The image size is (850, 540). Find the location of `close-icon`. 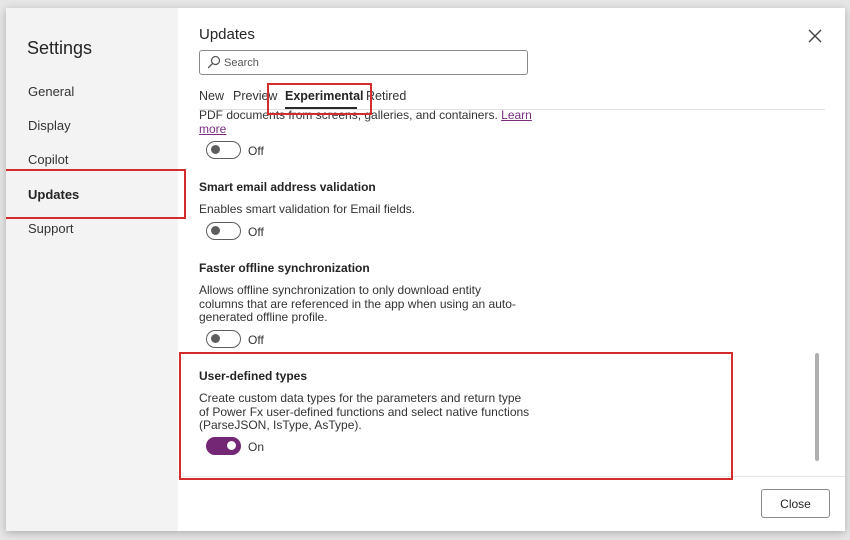

close-icon is located at coordinates (815, 36).